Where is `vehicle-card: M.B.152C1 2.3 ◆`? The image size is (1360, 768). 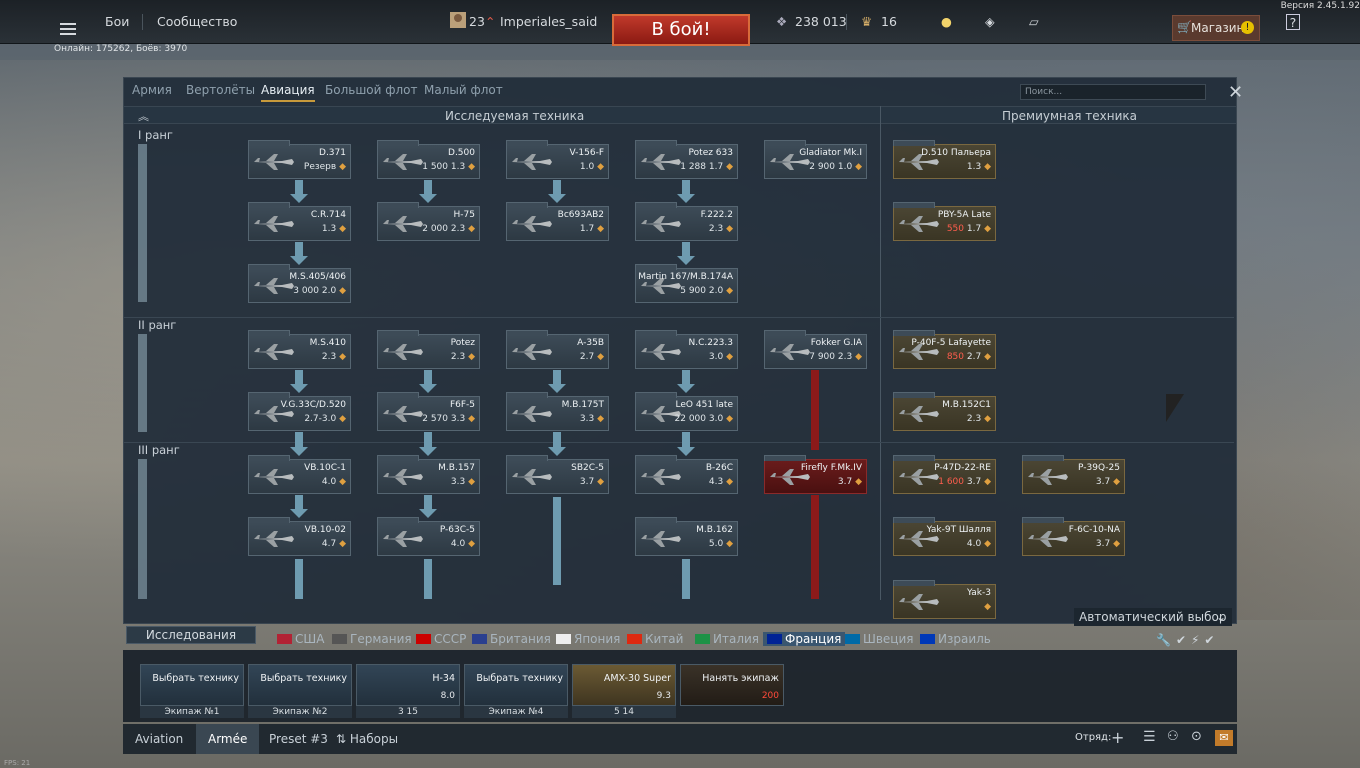
vehicle-card: M.B.152C1 2.3 ◆ is located at coordinates (944, 411).